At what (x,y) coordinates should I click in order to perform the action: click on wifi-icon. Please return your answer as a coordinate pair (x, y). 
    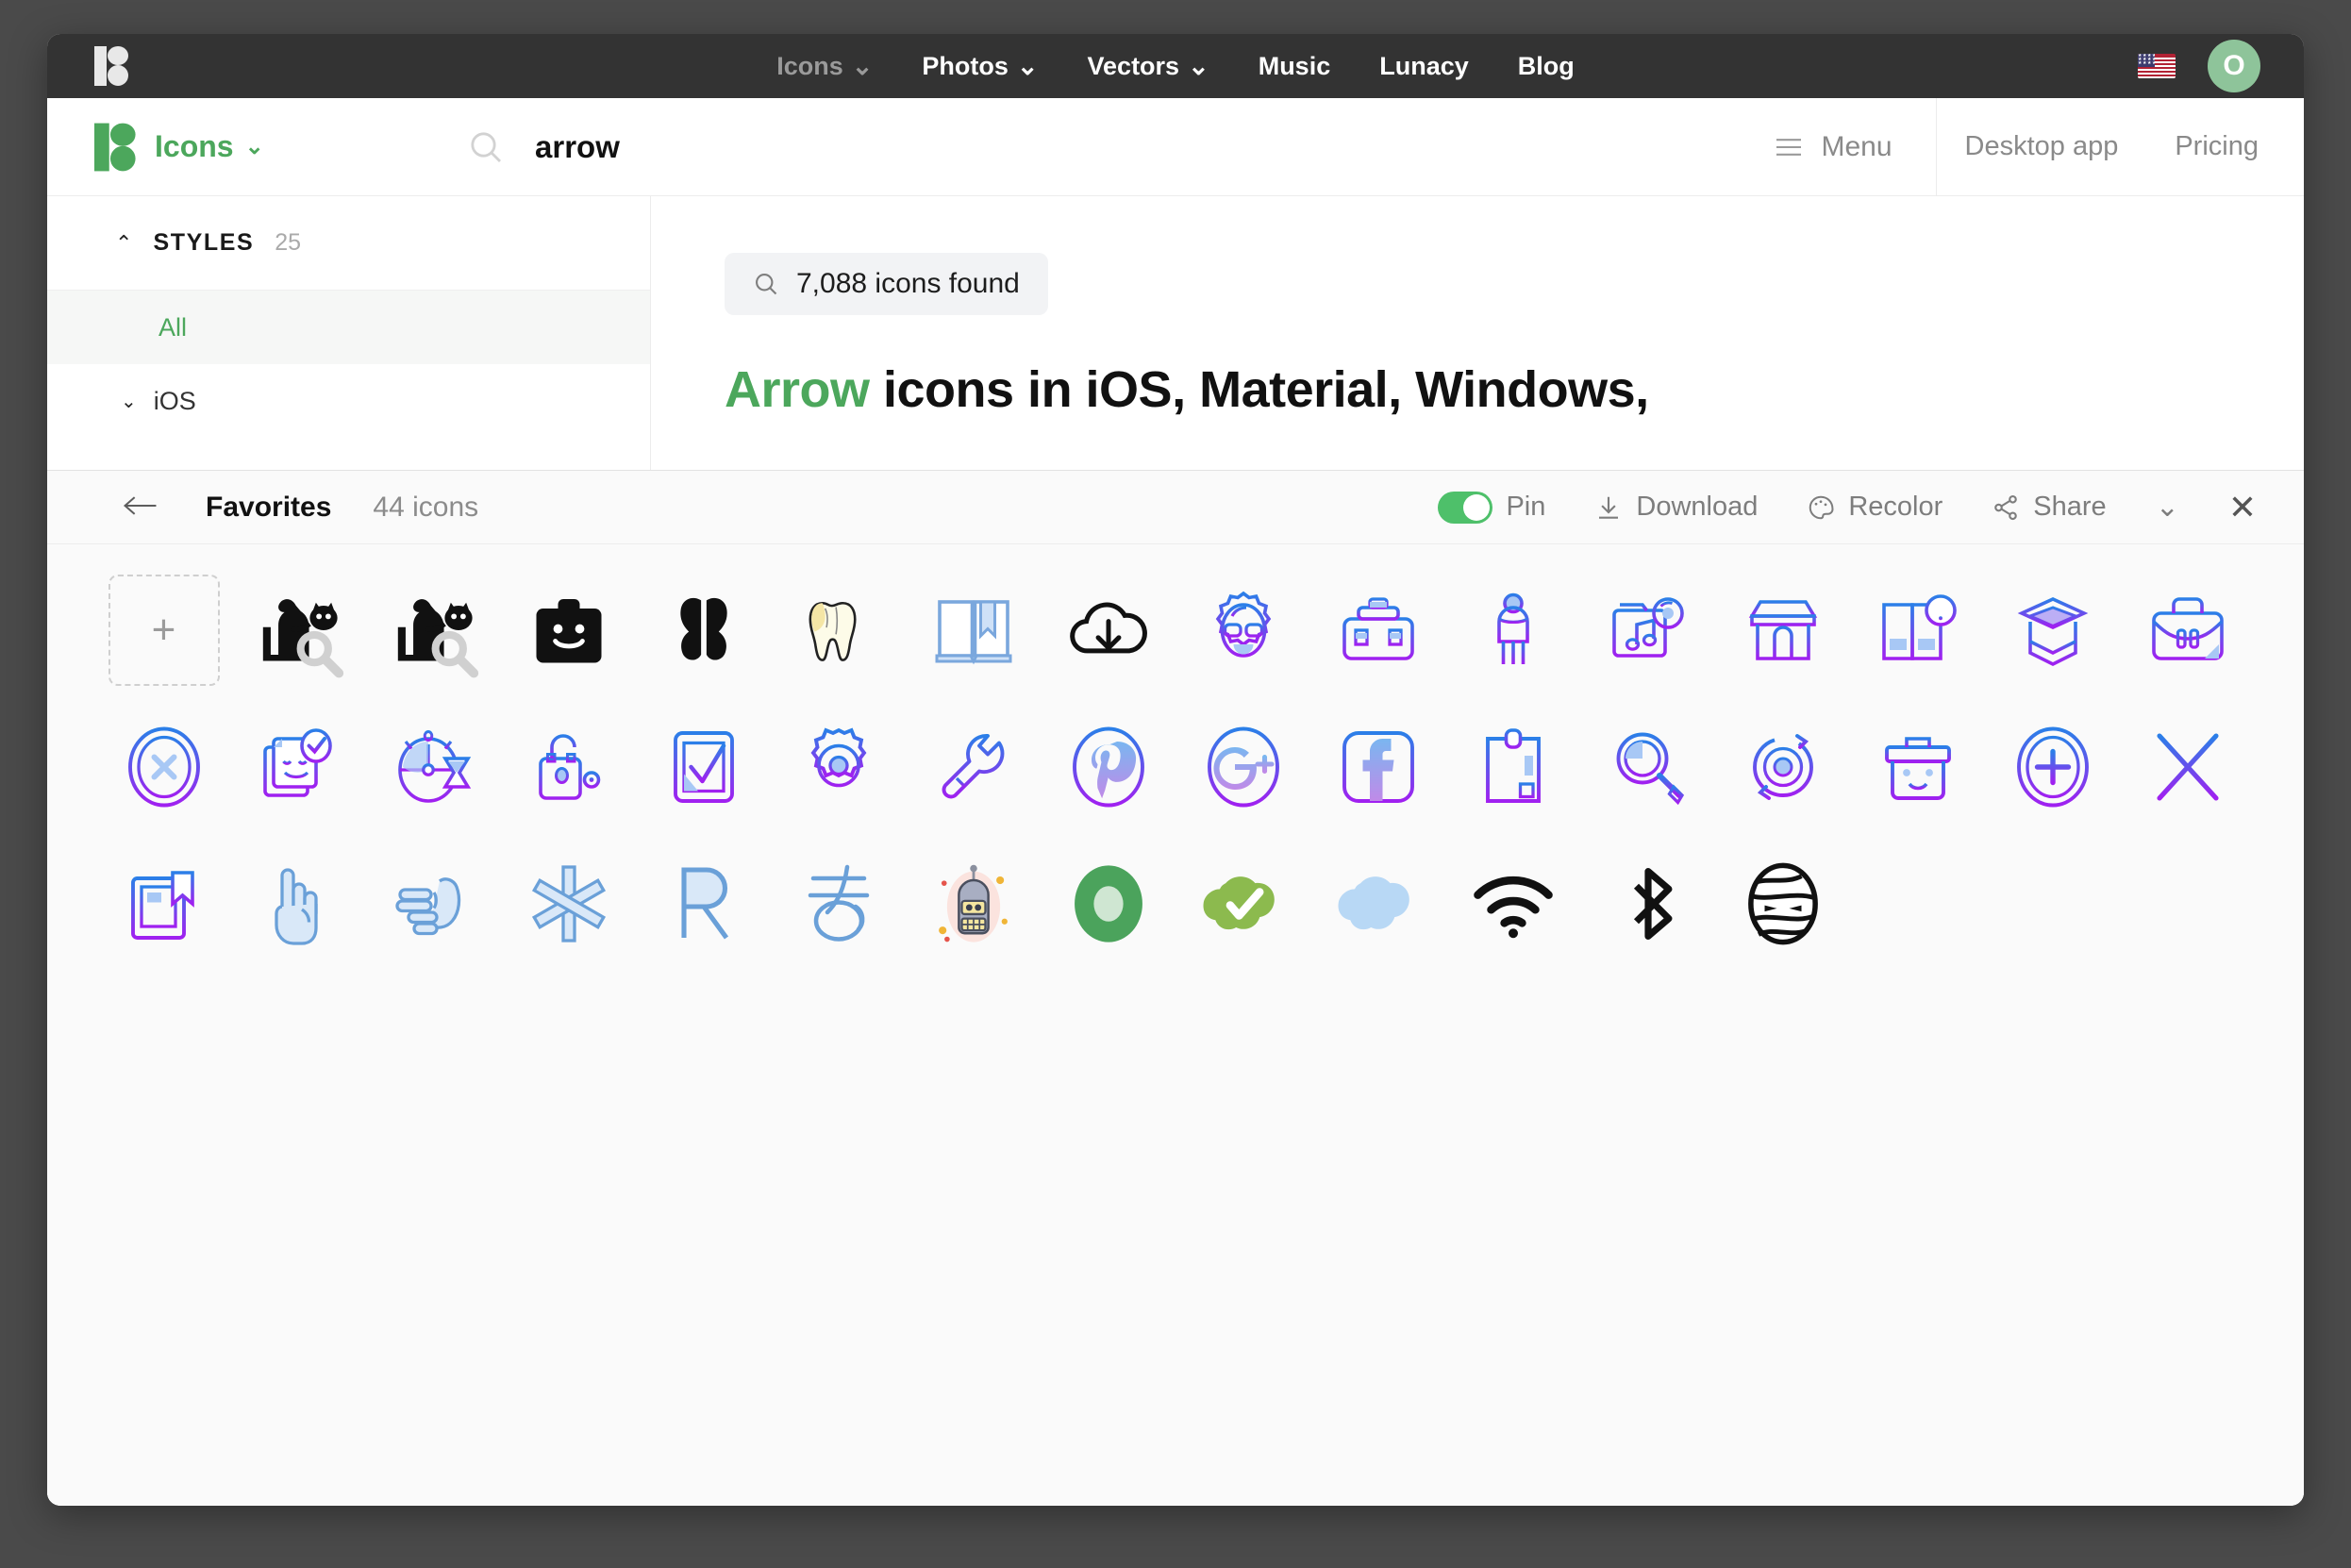
    Looking at the image, I should click on (1513, 907).